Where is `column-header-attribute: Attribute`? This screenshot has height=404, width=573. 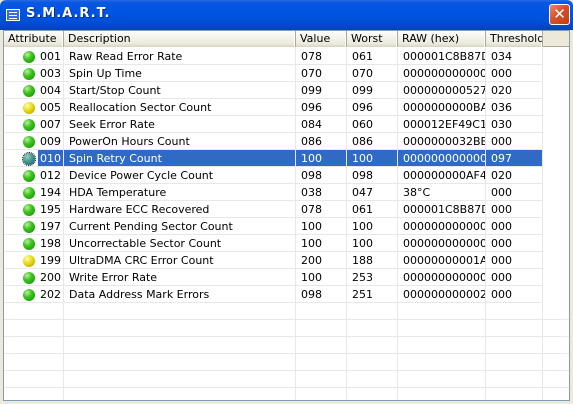
column-header-attribute: Attribute is located at coordinates (34, 39).